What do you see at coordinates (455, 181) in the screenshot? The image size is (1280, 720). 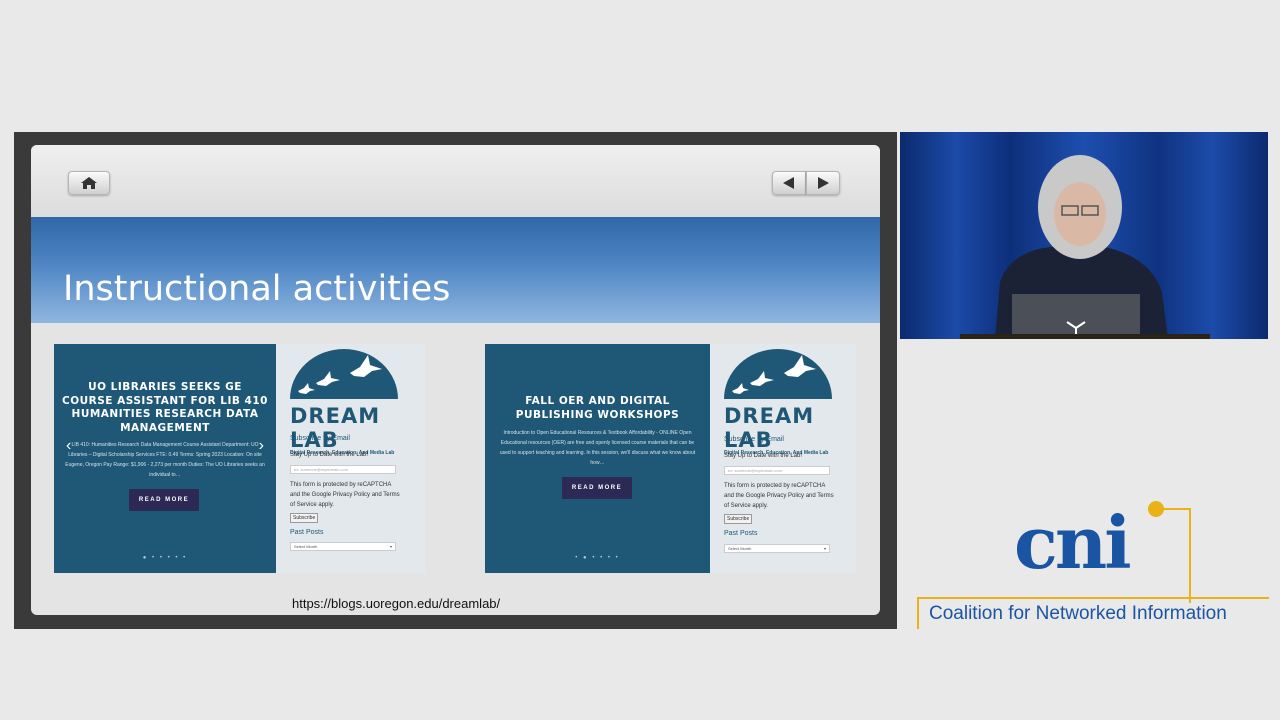 I see `slide-toolbar` at bounding box center [455, 181].